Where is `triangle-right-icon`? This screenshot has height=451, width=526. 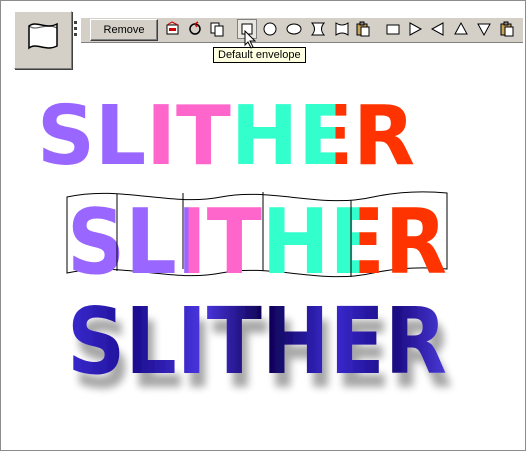 triangle-right-icon is located at coordinates (415, 29).